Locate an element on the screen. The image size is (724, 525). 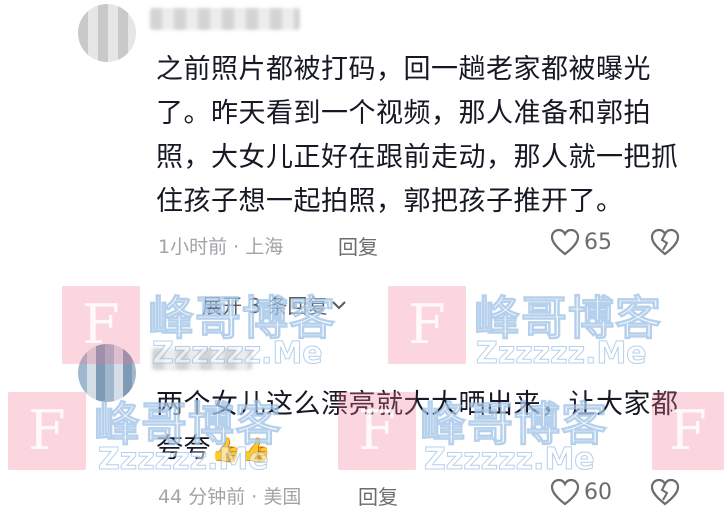
watermark-brand-cn: 峰哥博客 is located at coordinates (568, 318).